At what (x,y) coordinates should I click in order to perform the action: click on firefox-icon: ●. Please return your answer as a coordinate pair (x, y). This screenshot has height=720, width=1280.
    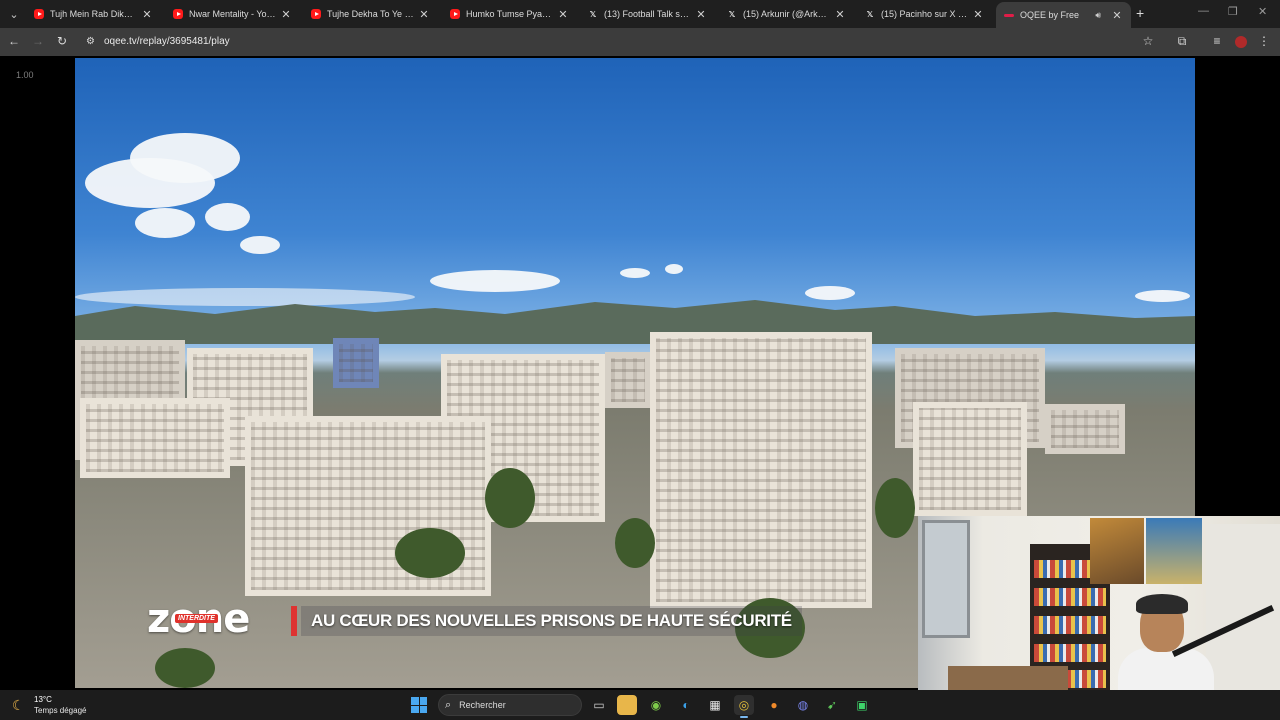
    Looking at the image, I should click on (774, 705).